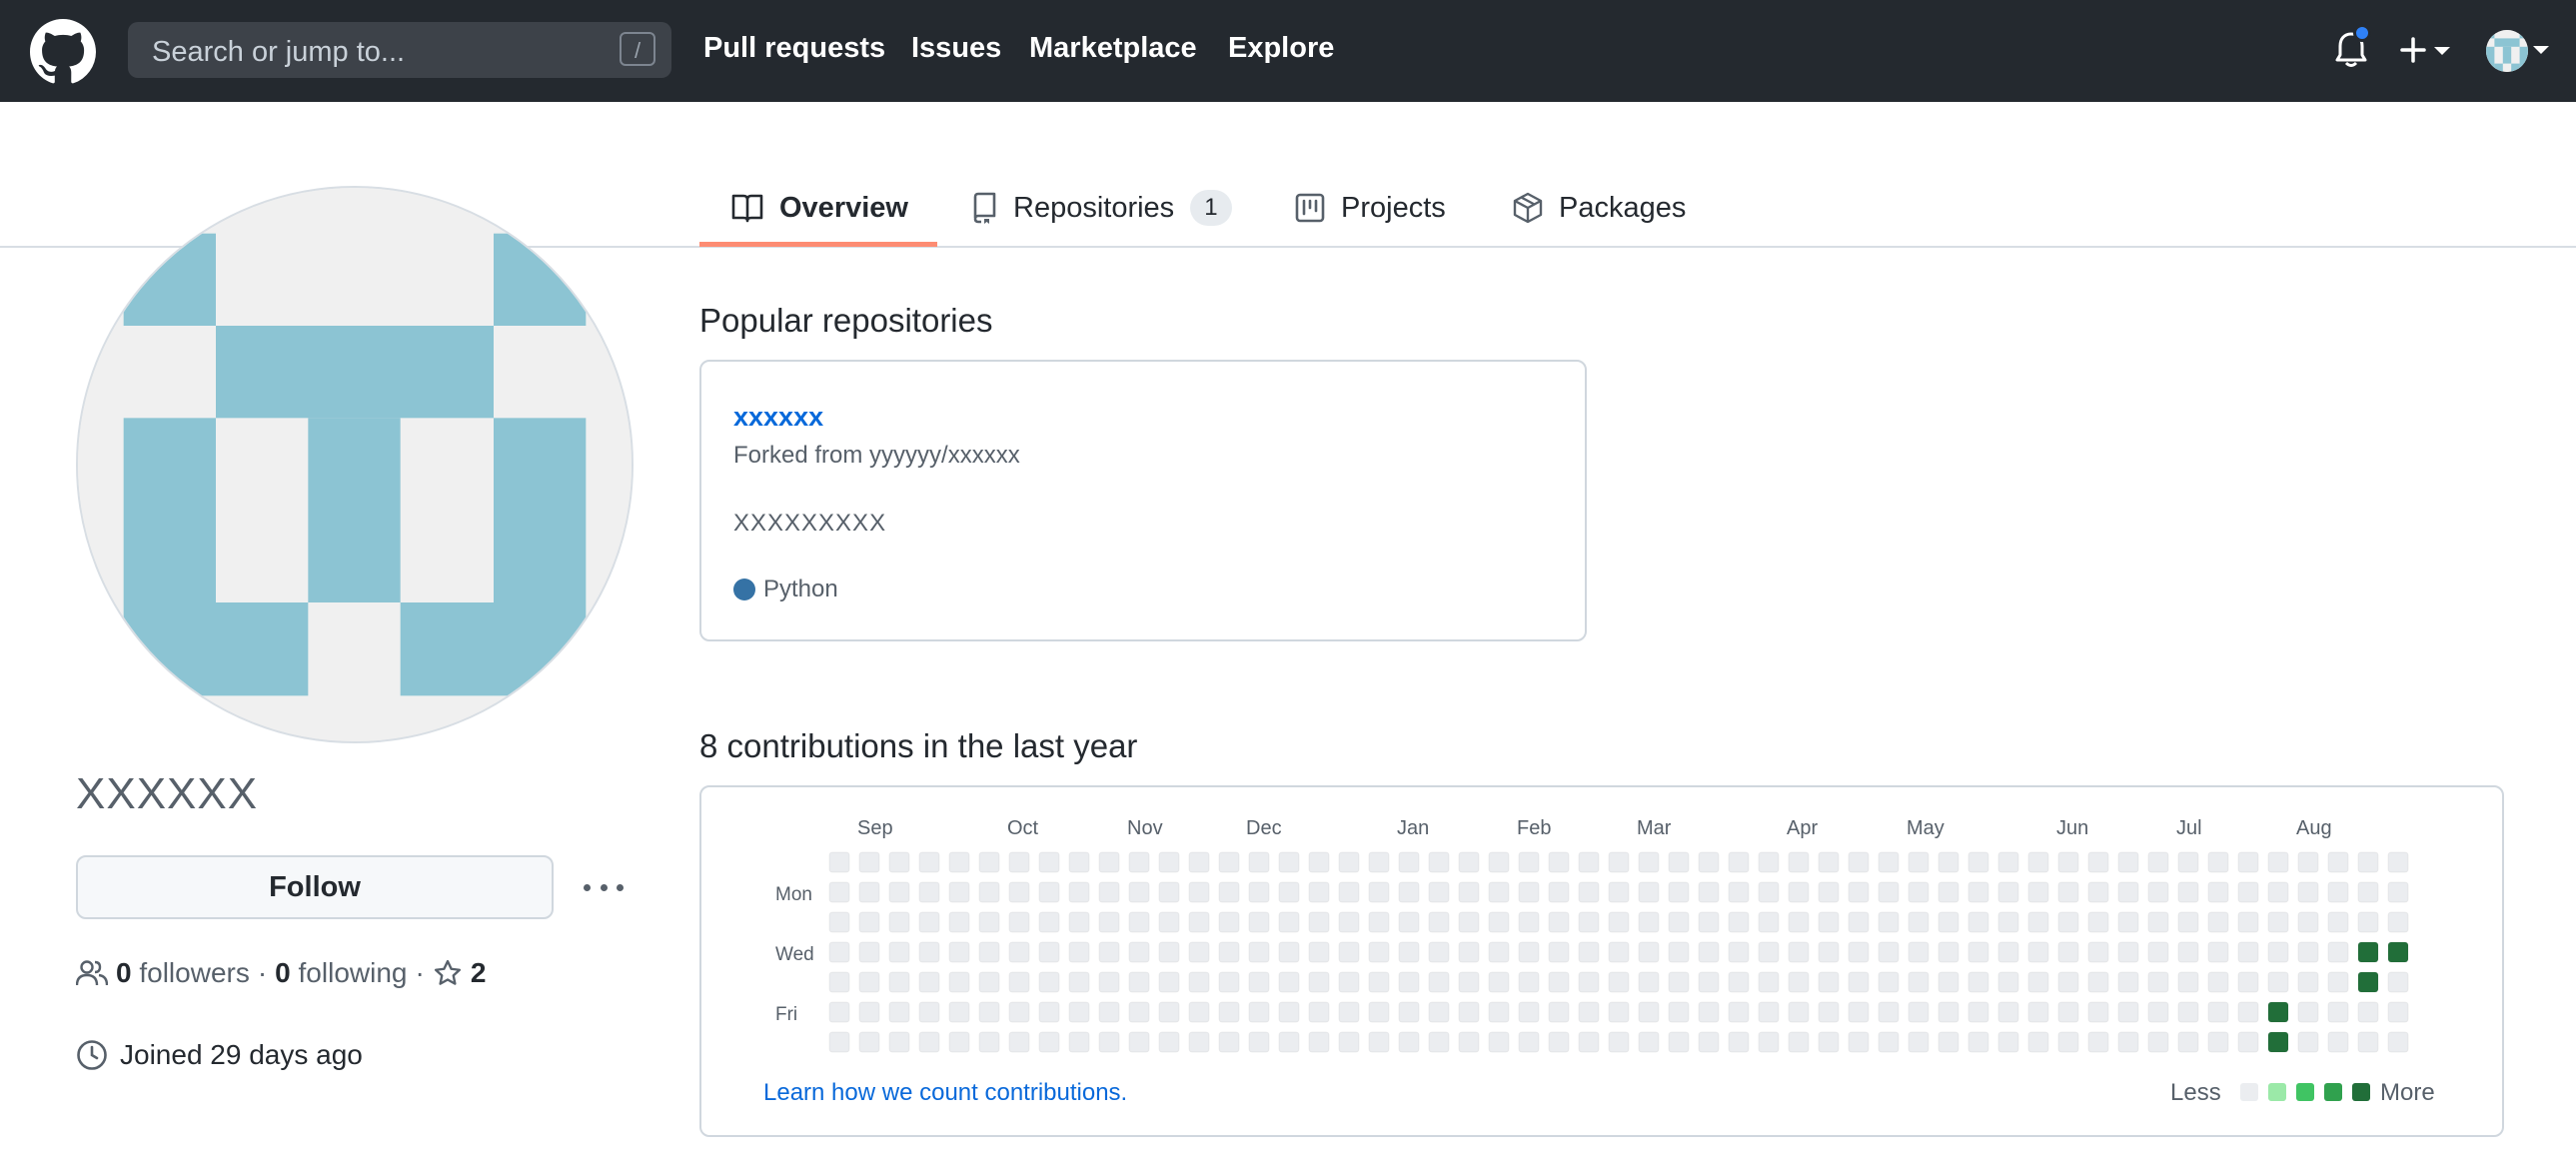 Image resolution: width=2576 pixels, height=1169 pixels. Describe the element at coordinates (92, 973) in the screenshot. I see `people-icon` at that location.